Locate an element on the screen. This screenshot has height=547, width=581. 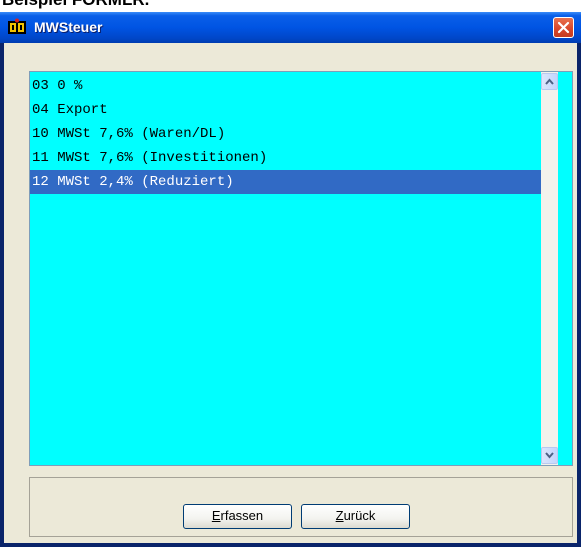
close-icon is located at coordinates (563, 27).